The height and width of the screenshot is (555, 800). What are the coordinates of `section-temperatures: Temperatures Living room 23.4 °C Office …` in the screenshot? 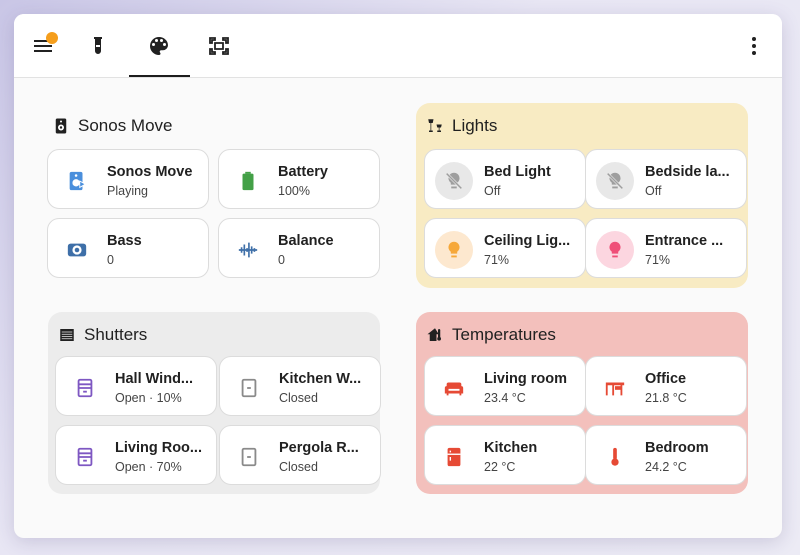 It's located at (582, 403).